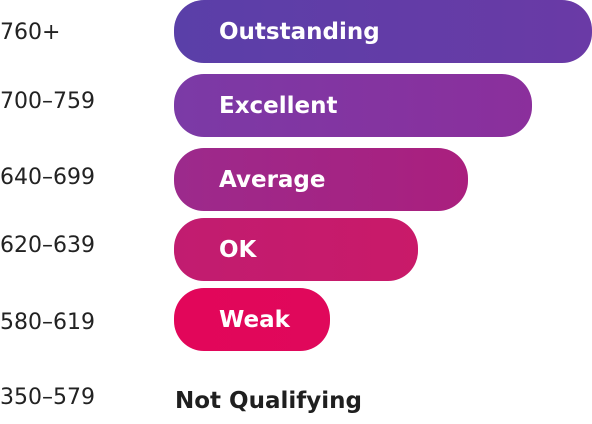 The width and height of the screenshot is (592, 424). I want to click on tier-label-outstanding: Outstanding, so click(299, 31).